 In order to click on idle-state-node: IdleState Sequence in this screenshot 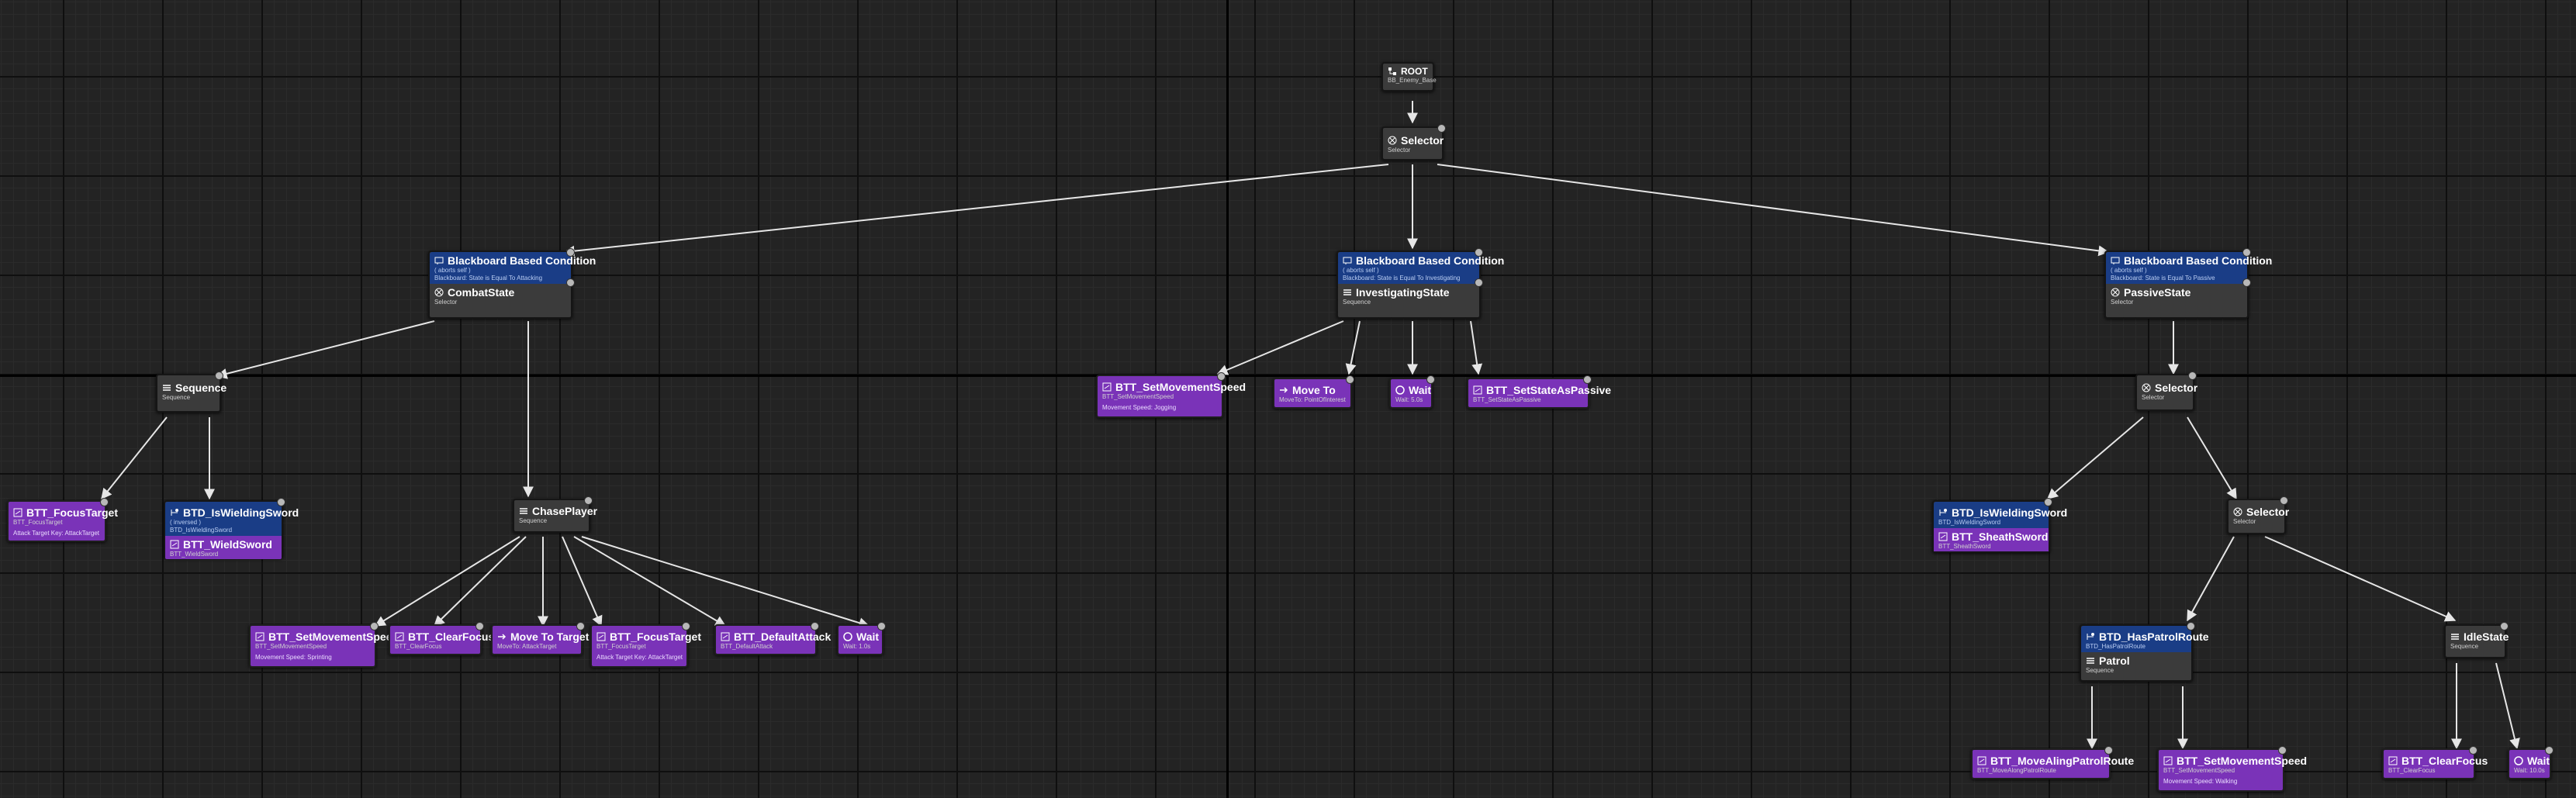, I will do `click(2476, 640)`.